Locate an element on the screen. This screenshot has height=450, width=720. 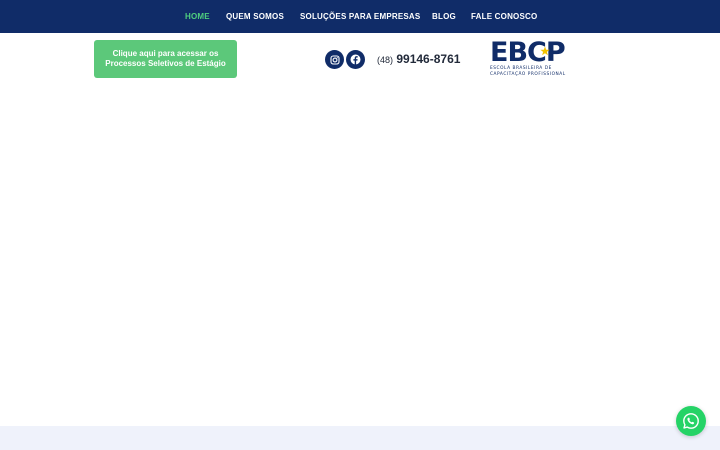
instagram-button is located at coordinates (334, 59).